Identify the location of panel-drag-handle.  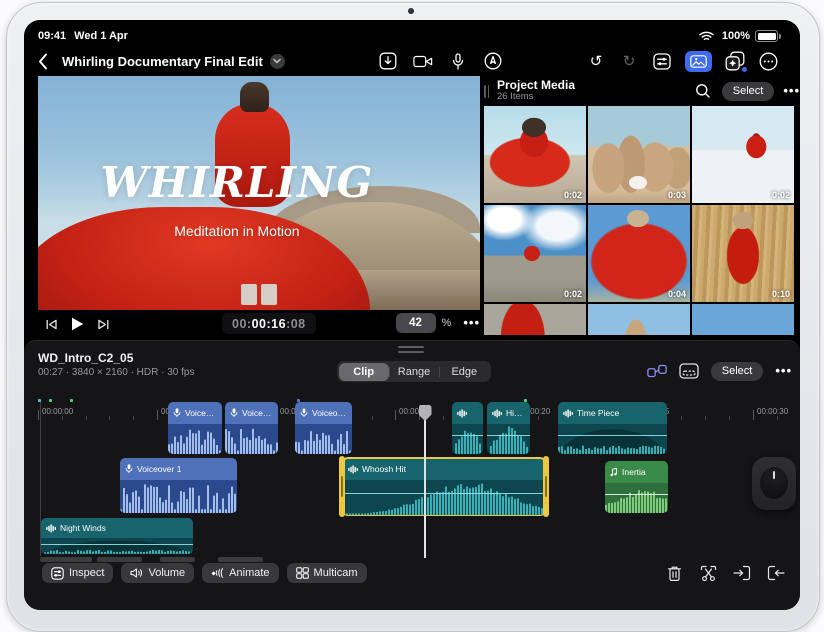
(411, 350).